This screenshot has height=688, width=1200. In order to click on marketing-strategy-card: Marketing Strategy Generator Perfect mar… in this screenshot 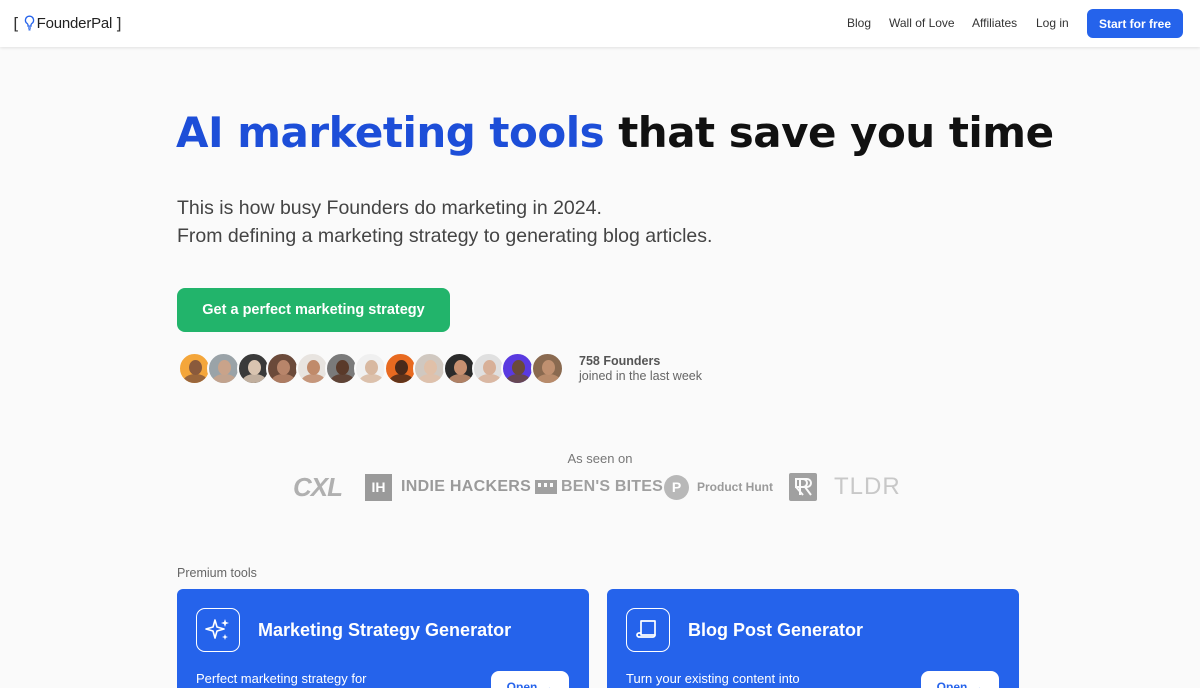, I will do `click(383, 638)`.